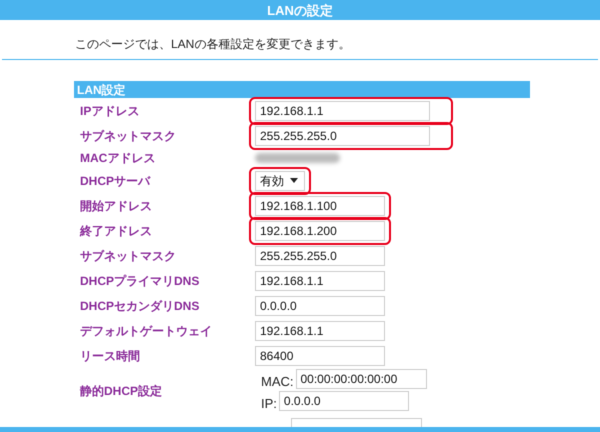 This screenshot has width=600, height=432. Describe the element at coordinates (139, 305) in the screenshot. I see `field-label: DHCPセカンダリDNS` at that location.